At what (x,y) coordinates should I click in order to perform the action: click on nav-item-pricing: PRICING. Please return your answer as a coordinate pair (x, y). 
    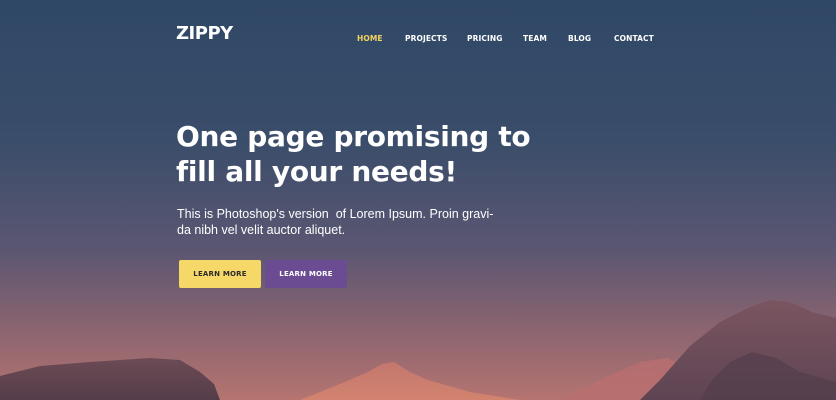
    Looking at the image, I should click on (485, 38).